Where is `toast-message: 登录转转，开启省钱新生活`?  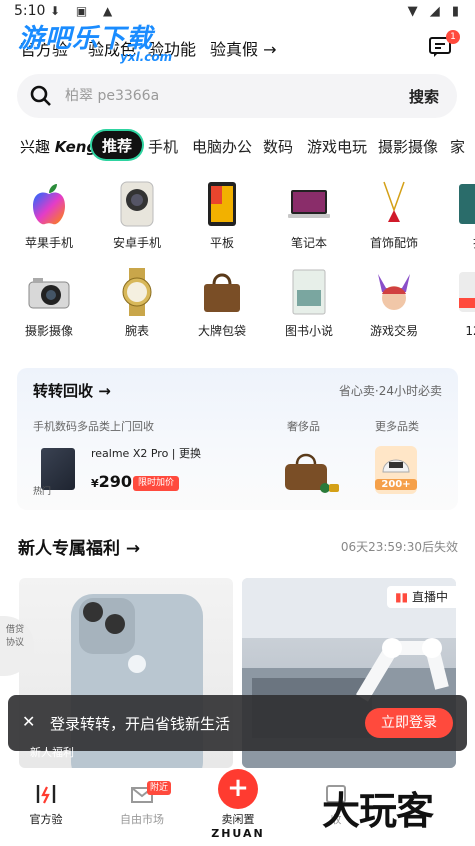
toast-message: 登录转转，开启省钱新生活 is located at coordinates (140, 724).